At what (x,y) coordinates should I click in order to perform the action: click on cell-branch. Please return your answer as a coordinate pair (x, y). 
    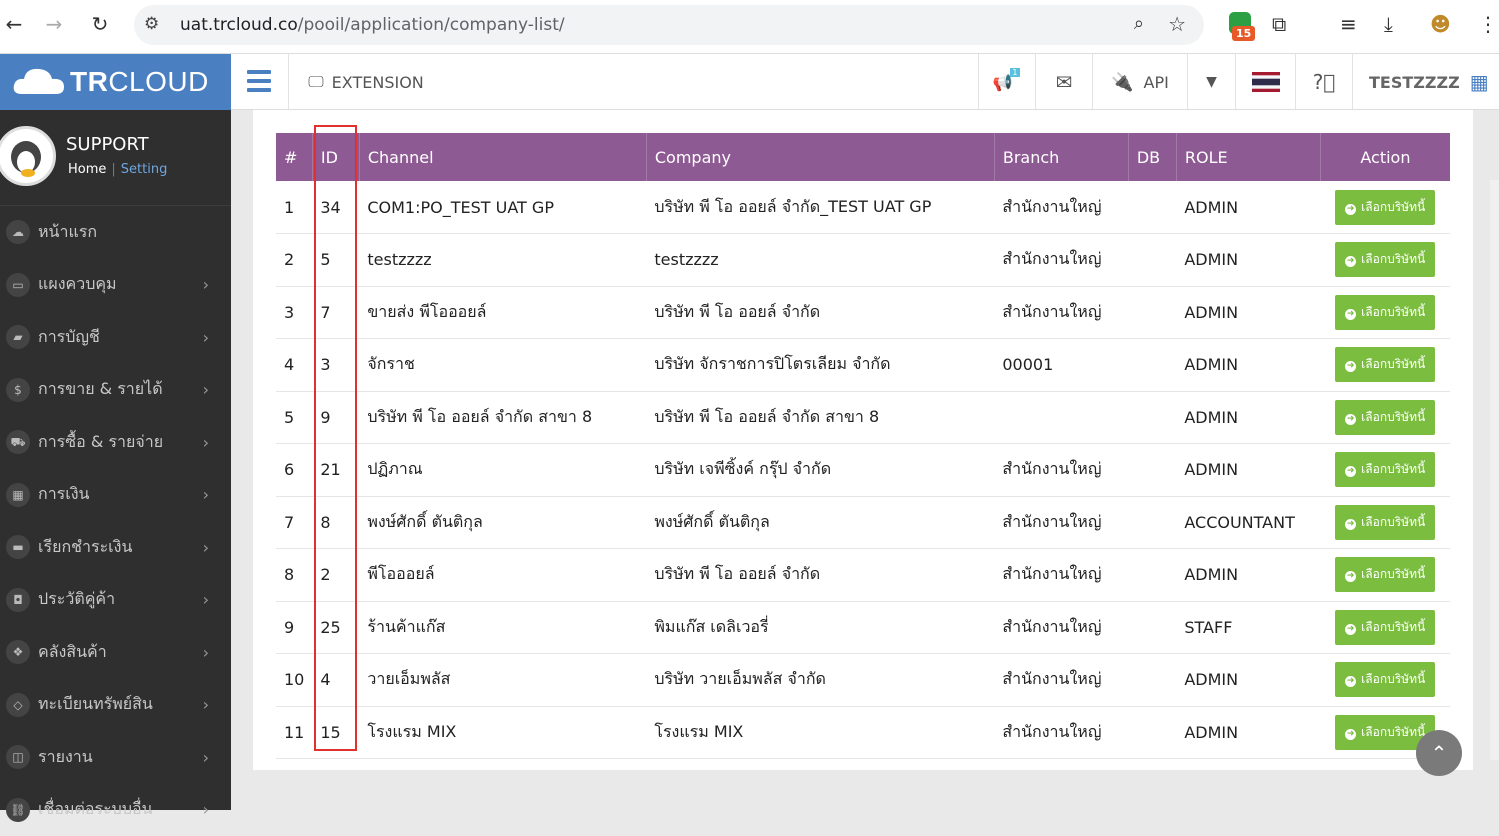
    Looking at the image, I should click on (1061, 417).